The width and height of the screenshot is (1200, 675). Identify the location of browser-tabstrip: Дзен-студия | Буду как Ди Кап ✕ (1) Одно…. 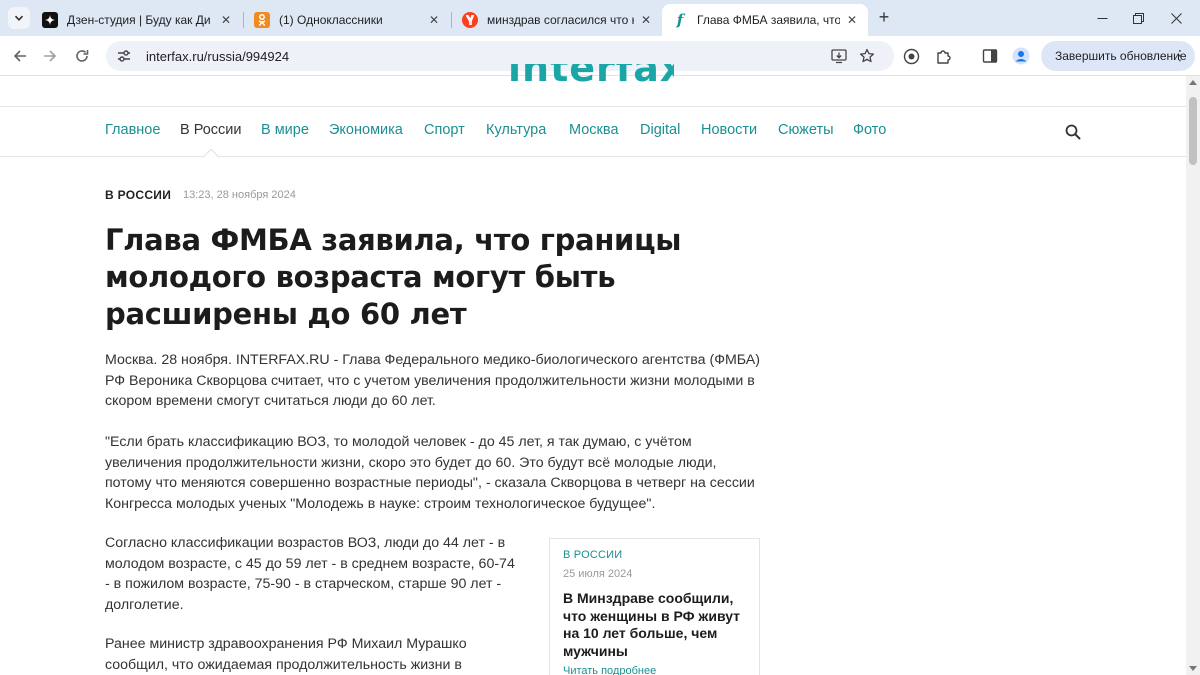
(600, 18).